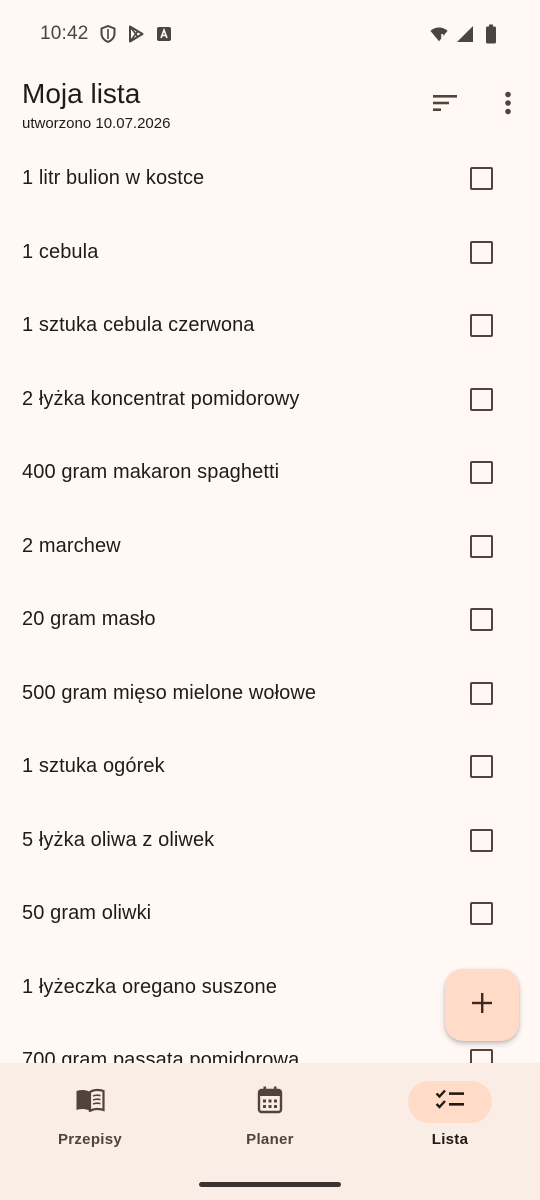  Describe the element at coordinates (118, 839) in the screenshot. I see `list-item-label: 5 łyżka oliwa z oliwek` at that location.